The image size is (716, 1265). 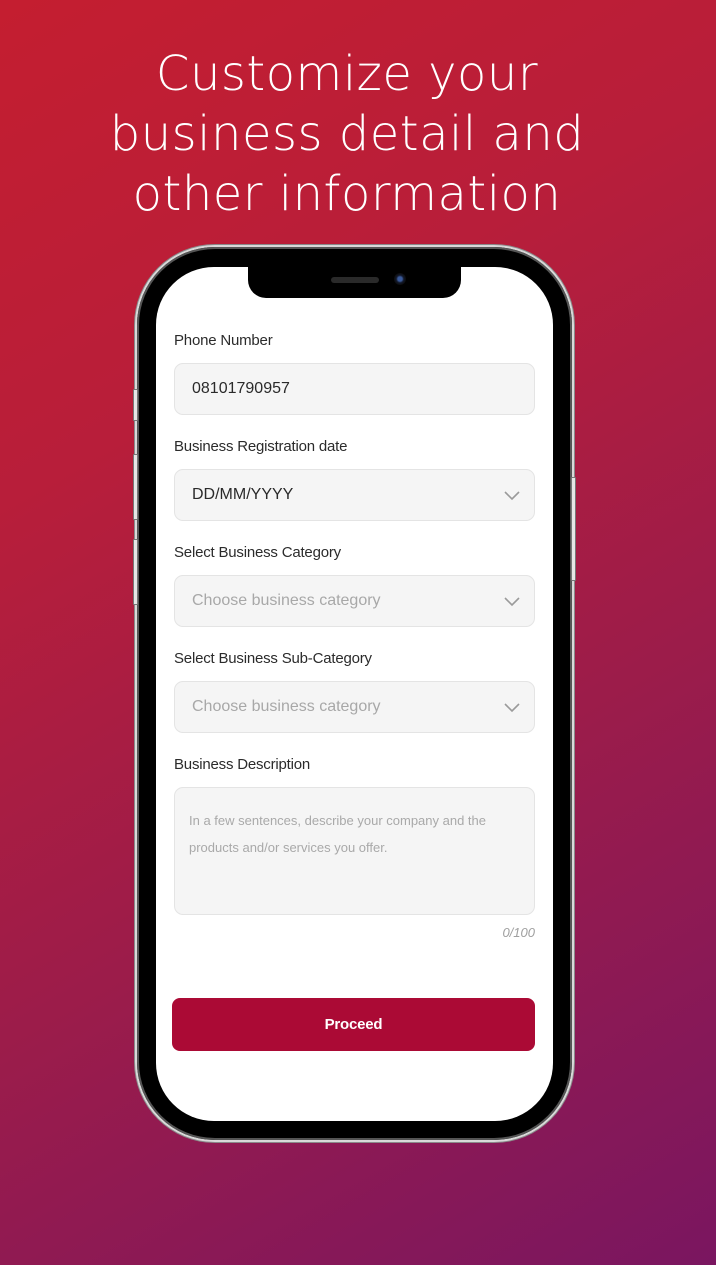 What do you see at coordinates (273, 658) in the screenshot?
I see `business-subcategory-label: Select Business Sub-Category` at bounding box center [273, 658].